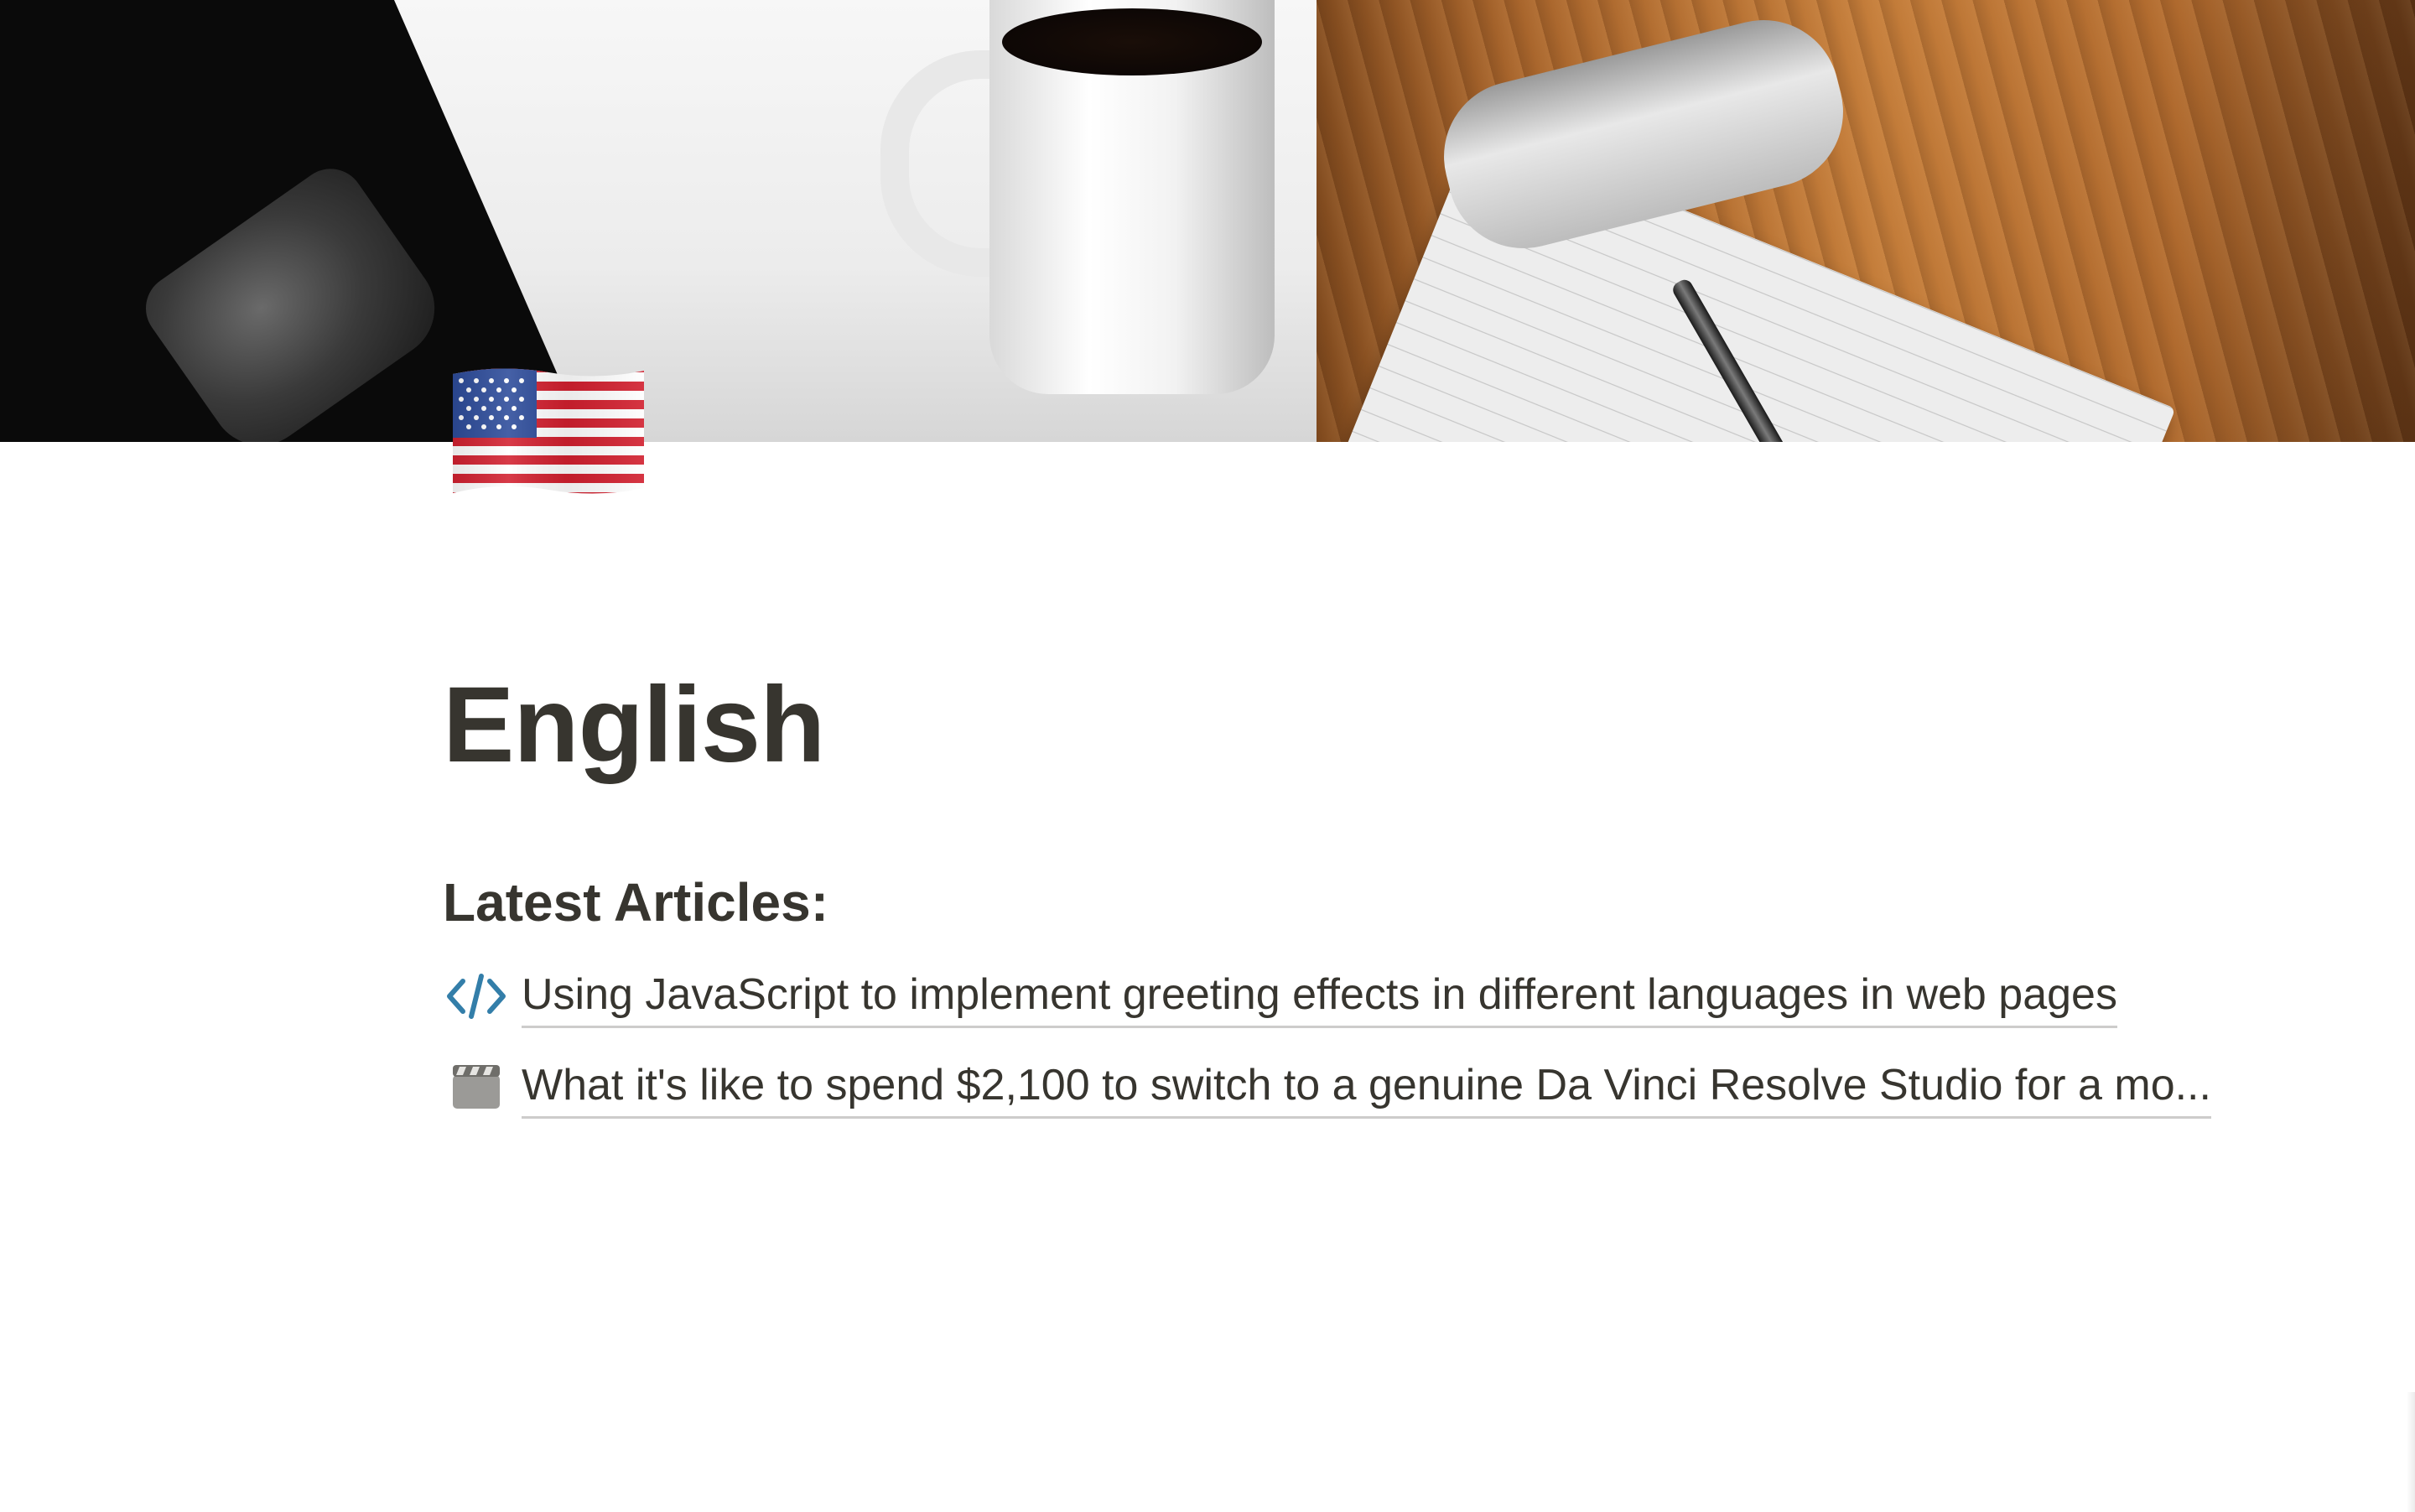 The height and width of the screenshot is (1512, 2415). I want to click on section-heading: Latest Articles:, so click(635, 902).